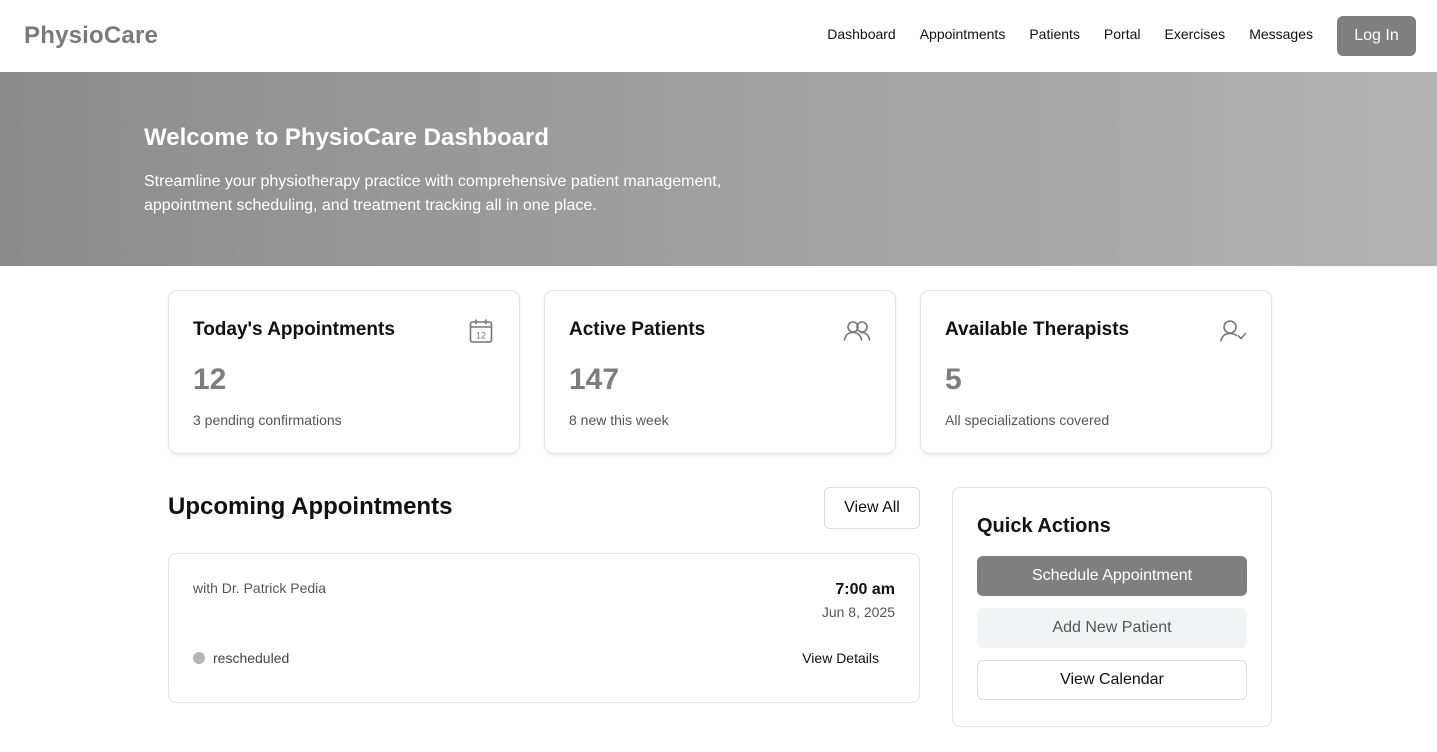 This screenshot has width=1437, height=752. Describe the element at coordinates (858, 612) in the screenshot. I see `appointment-date: Jun 8, 2025` at that location.